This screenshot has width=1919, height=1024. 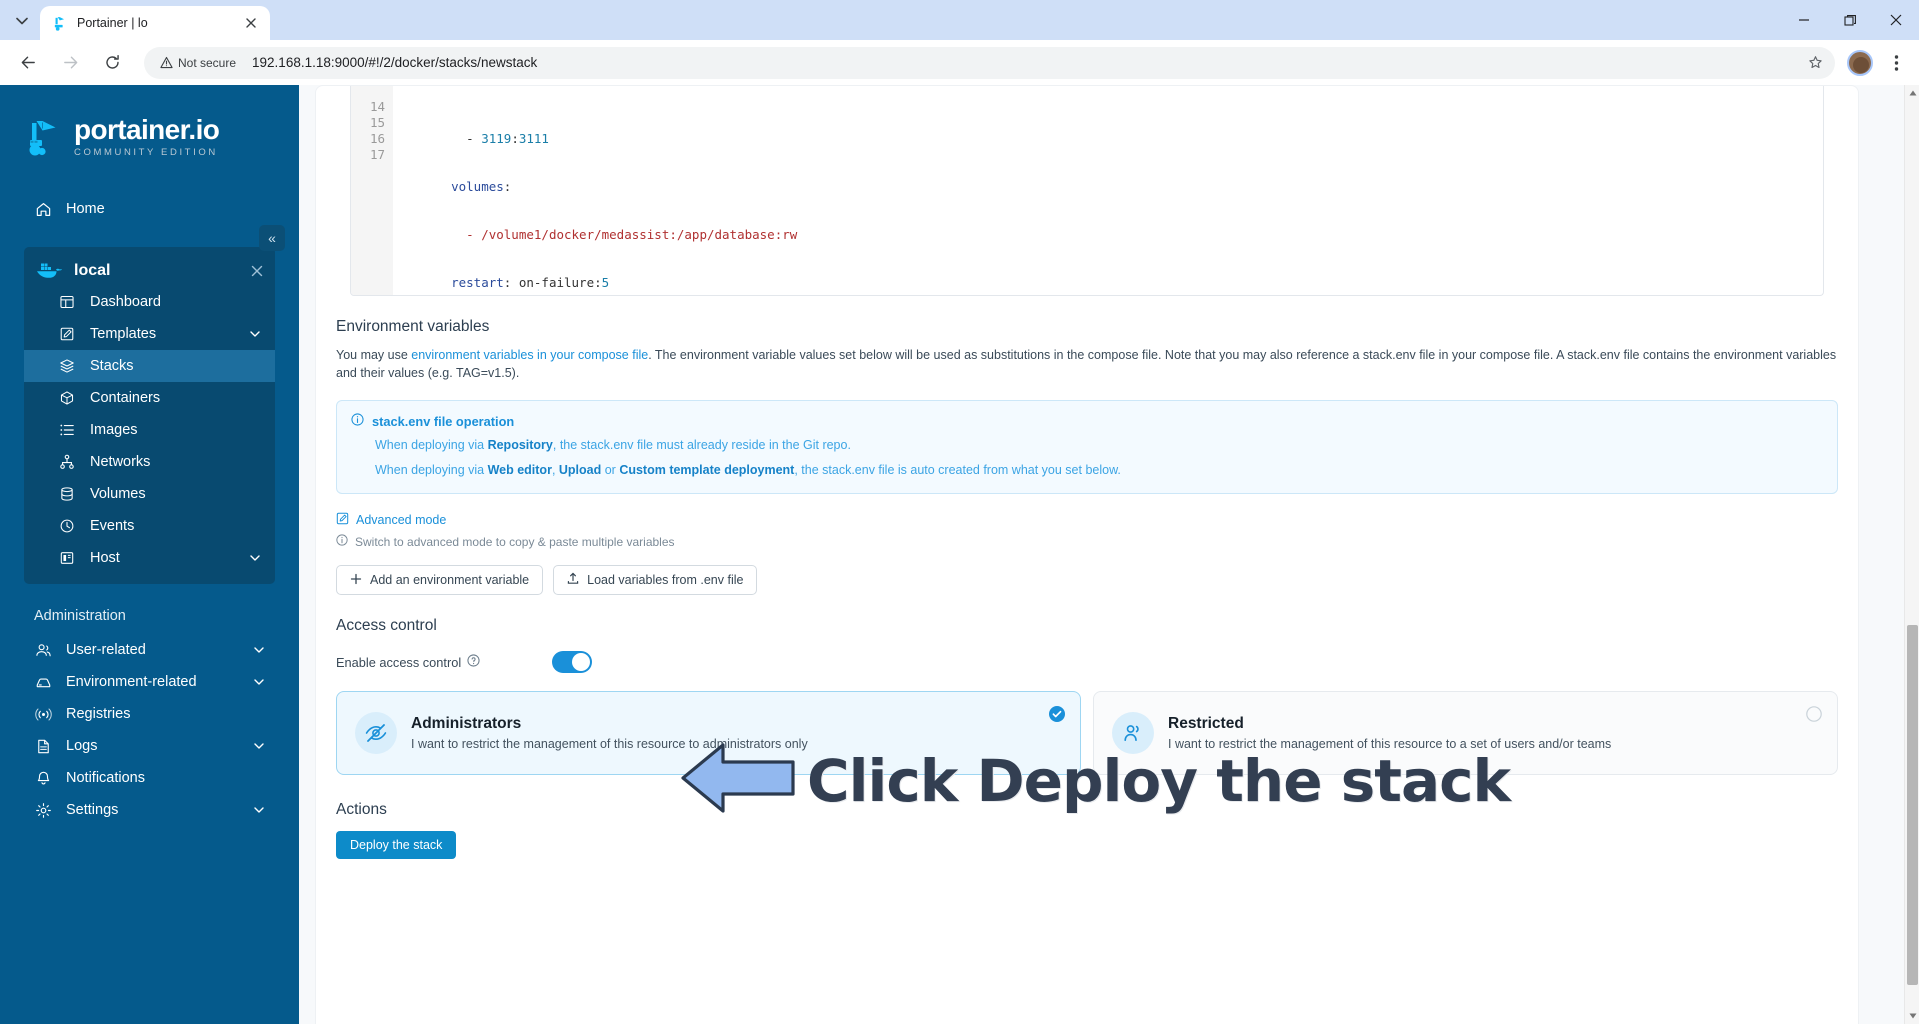 What do you see at coordinates (552, 282) in the screenshot?
I see `code-token: : on-failure:` at bounding box center [552, 282].